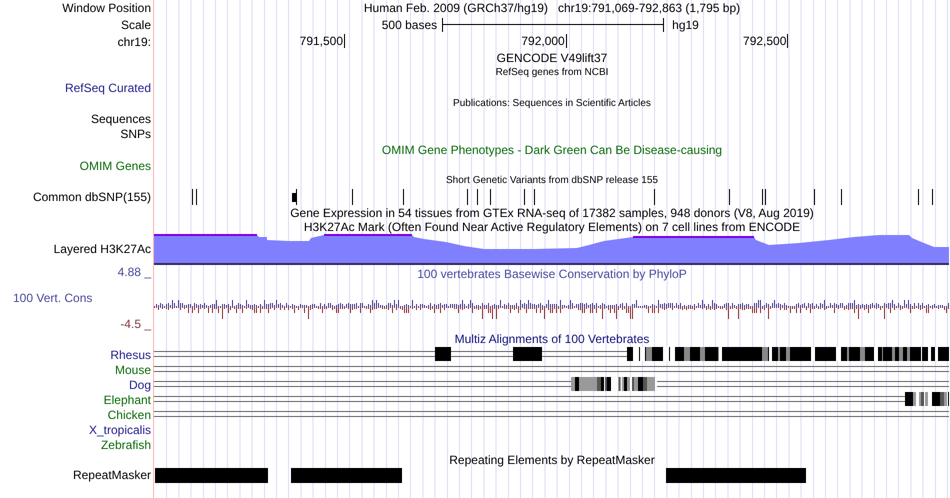 The height and width of the screenshot is (498, 950). What do you see at coordinates (52, 298) in the screenshot?
I see `track-label: 100 Vert. Cons` at bounding box center [52, 298].